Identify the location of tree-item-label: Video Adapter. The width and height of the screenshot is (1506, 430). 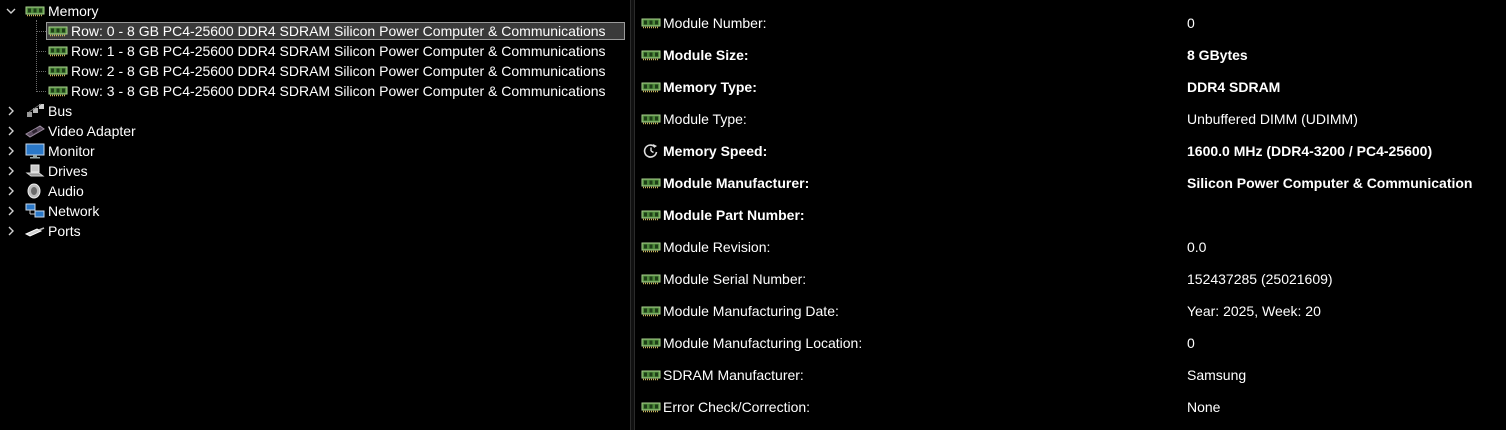
(92, 131).